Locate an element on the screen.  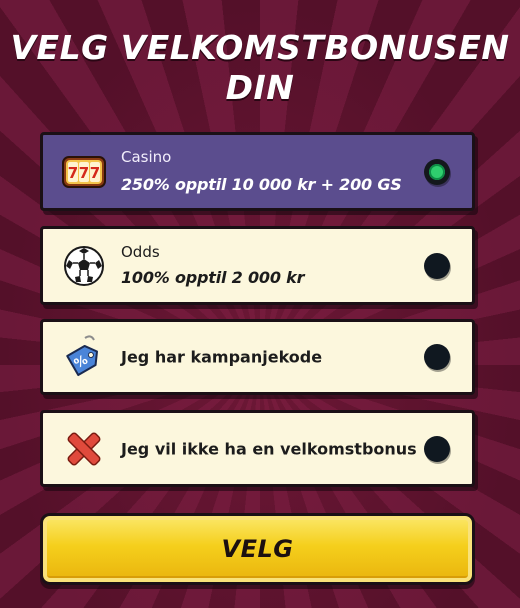
select-button-label: VELG is located at coordinates (257, 549).